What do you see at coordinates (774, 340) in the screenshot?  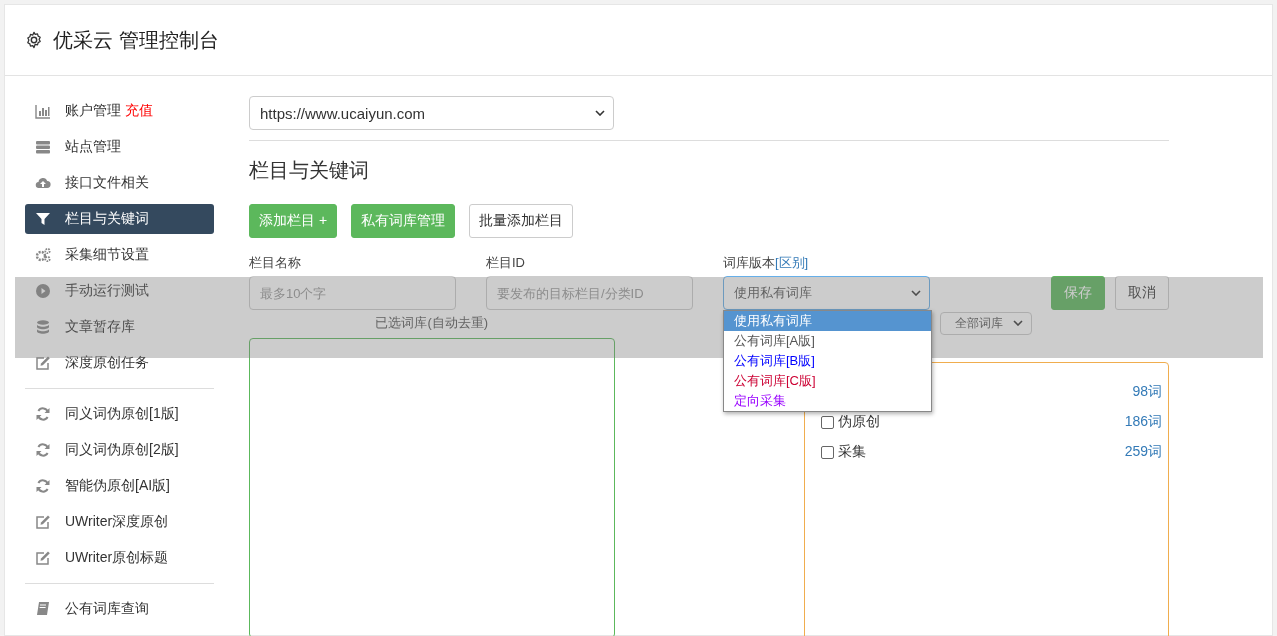 I see `option-label: 公有词库[A版]` at bounding box center [774, 340].